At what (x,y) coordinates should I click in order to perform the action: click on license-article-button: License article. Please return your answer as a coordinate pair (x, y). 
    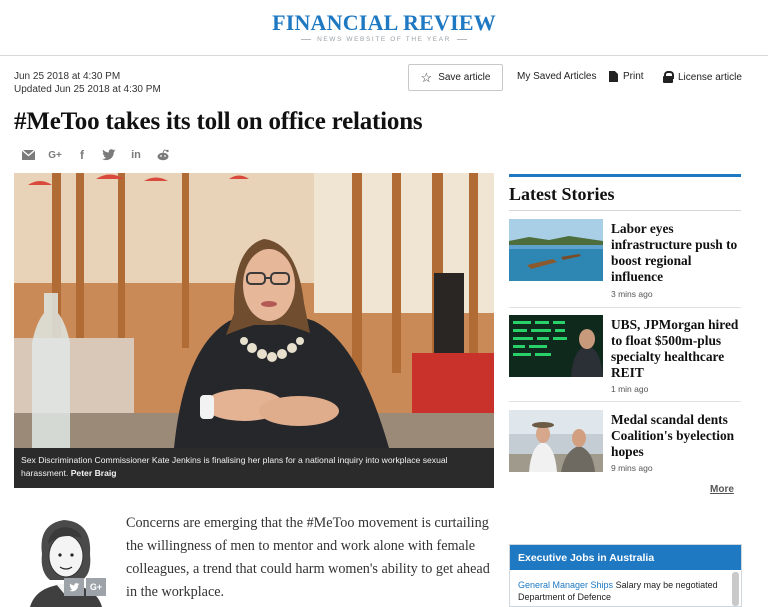
    Looking at the image, I should click on (702, 77).